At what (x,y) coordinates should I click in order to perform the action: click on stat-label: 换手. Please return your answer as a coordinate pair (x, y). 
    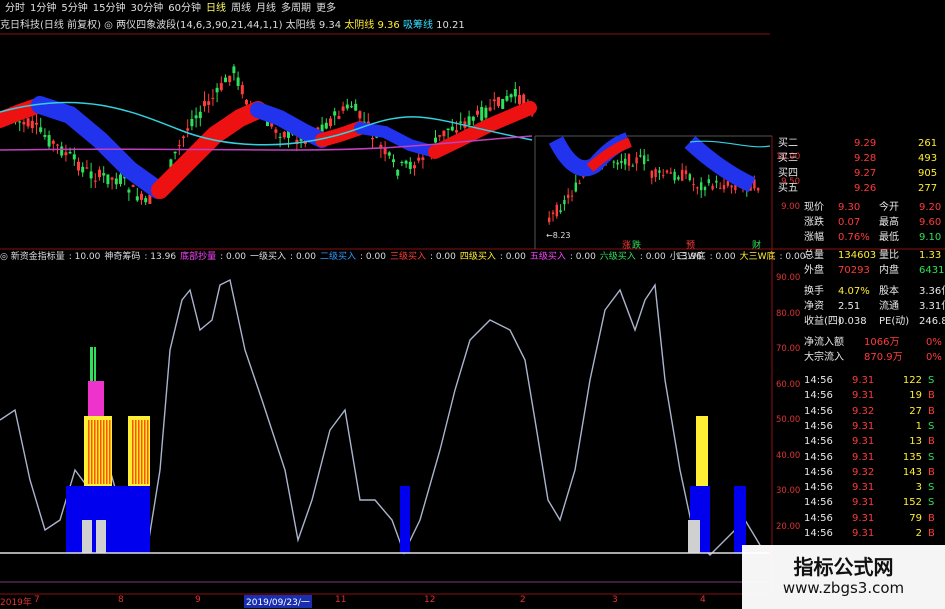
    Looking at the image, I should click on (814, 291).